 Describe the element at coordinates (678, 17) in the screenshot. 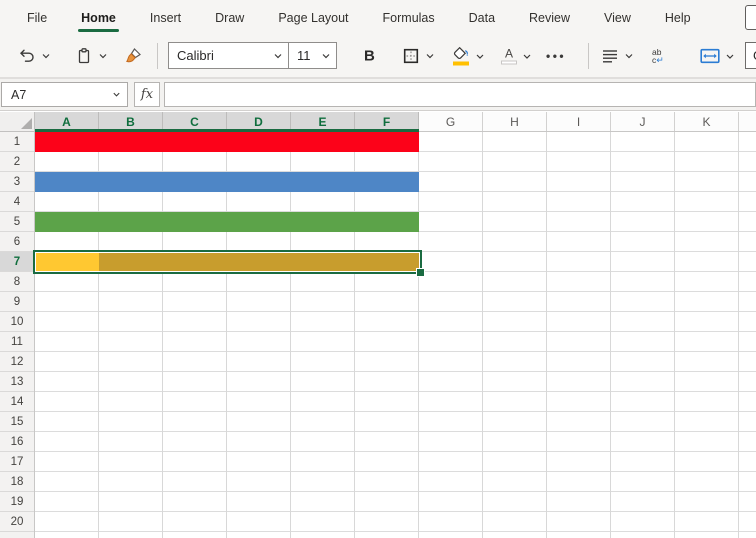

I see `menu-item-help: Help` at that location.